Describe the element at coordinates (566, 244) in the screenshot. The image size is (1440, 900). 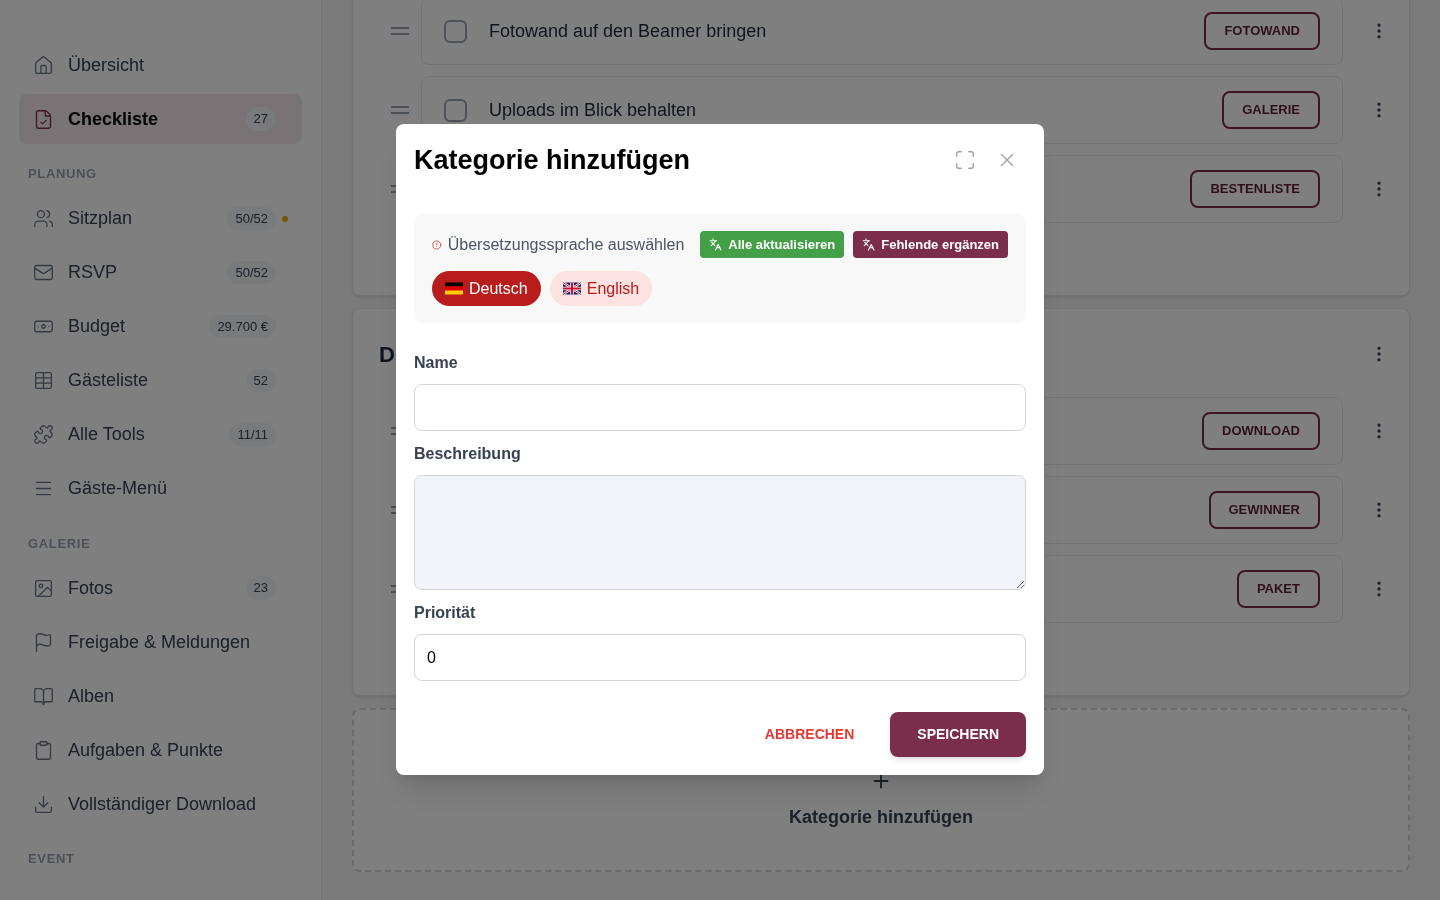
I see `translation-message: Übersetzungssprache auswählen` at that location.